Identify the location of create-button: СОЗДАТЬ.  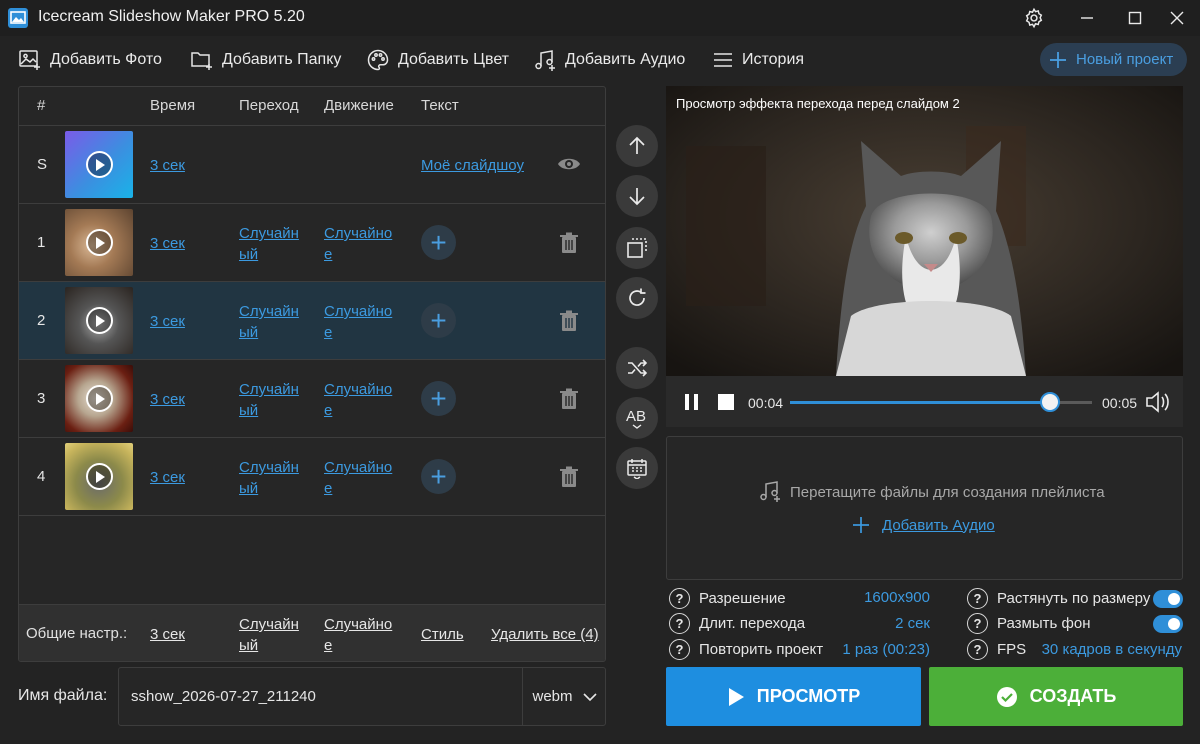
(1056, 696).